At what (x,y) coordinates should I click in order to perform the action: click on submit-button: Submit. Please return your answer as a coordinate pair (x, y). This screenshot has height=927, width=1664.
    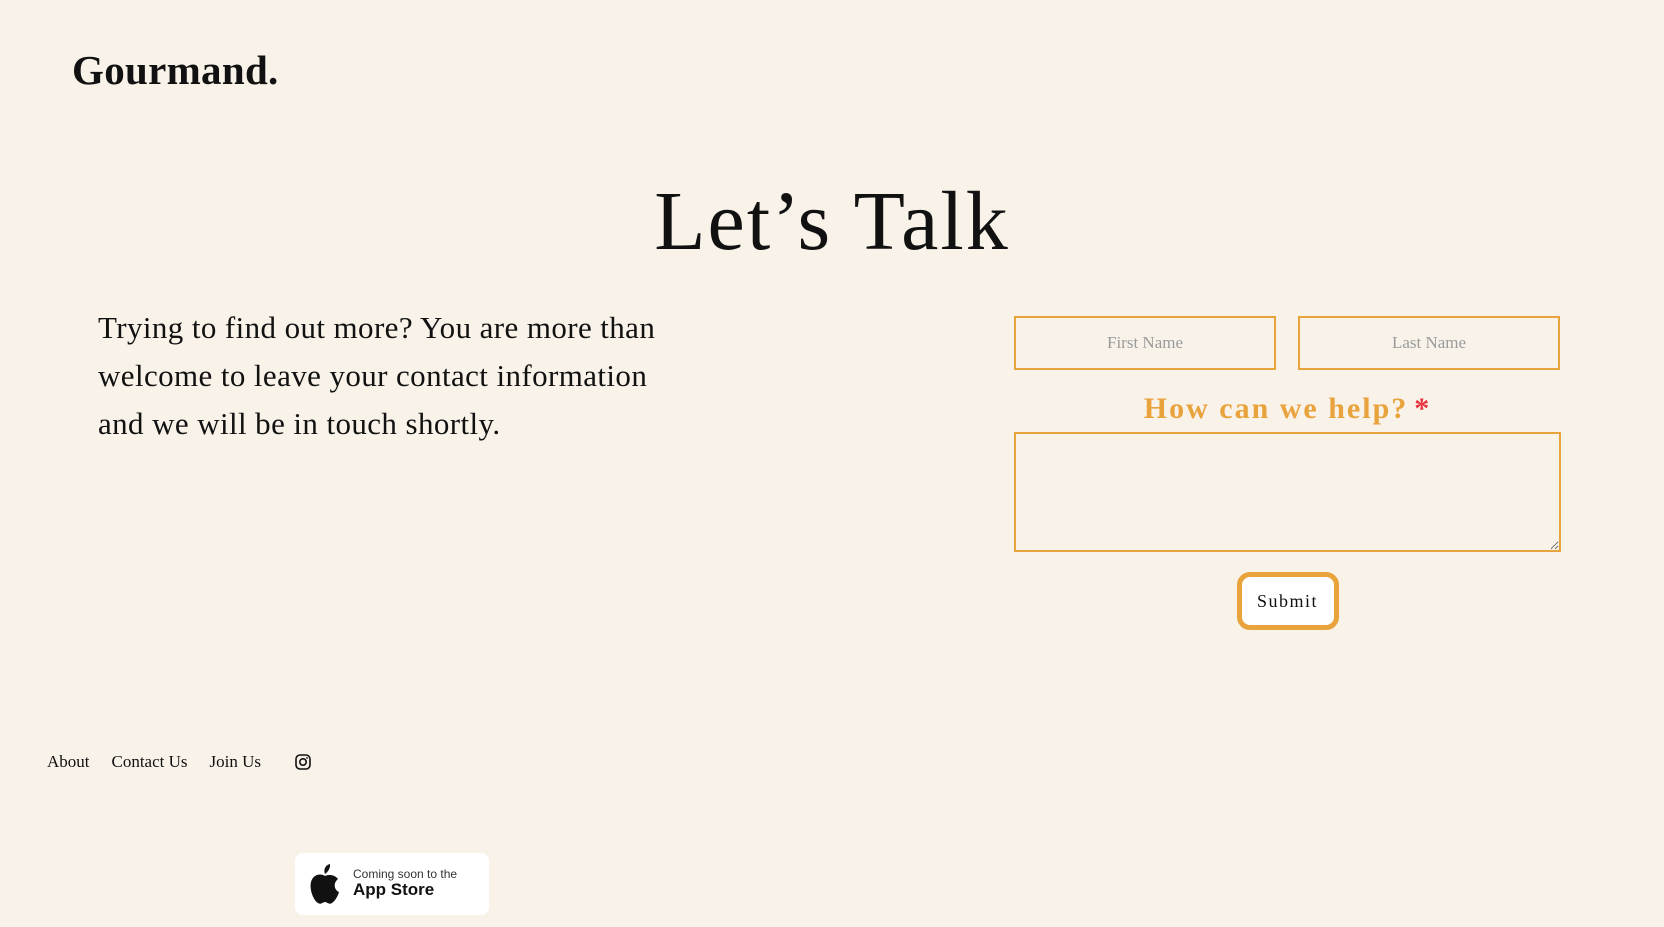
    Looking at the image, I should click on (1287, 601).